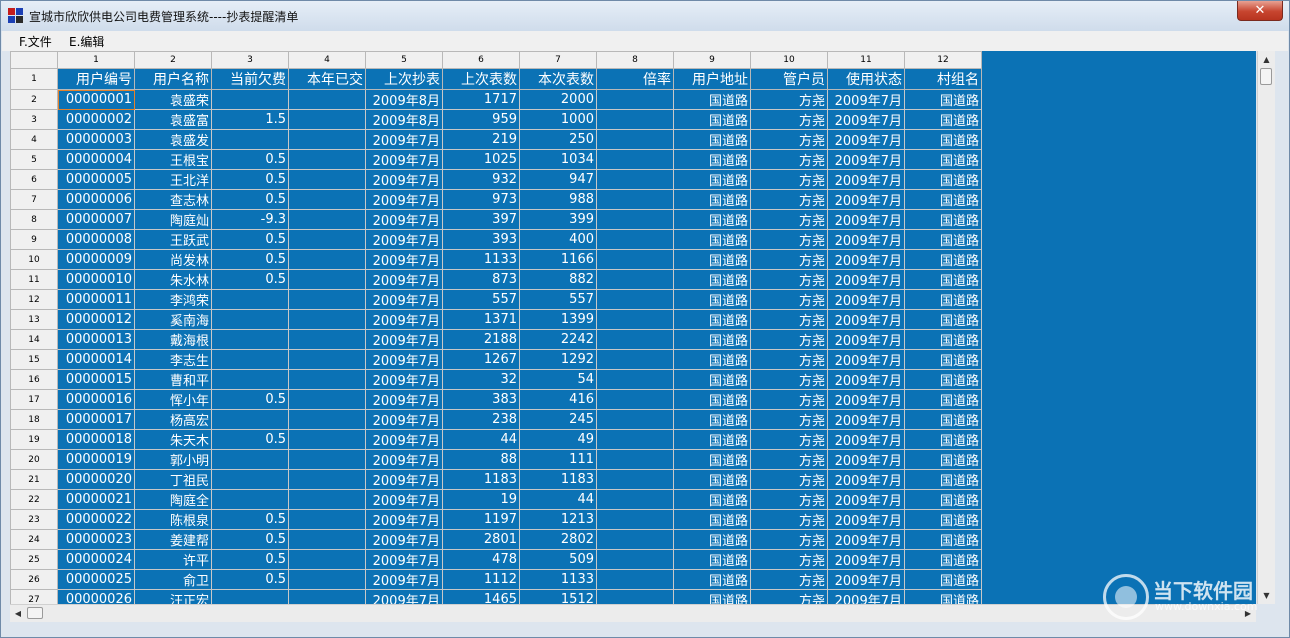 The width and height of the screenshot is (1290, 638). I want to click on column-header: 本次表数, so click(558, 79).